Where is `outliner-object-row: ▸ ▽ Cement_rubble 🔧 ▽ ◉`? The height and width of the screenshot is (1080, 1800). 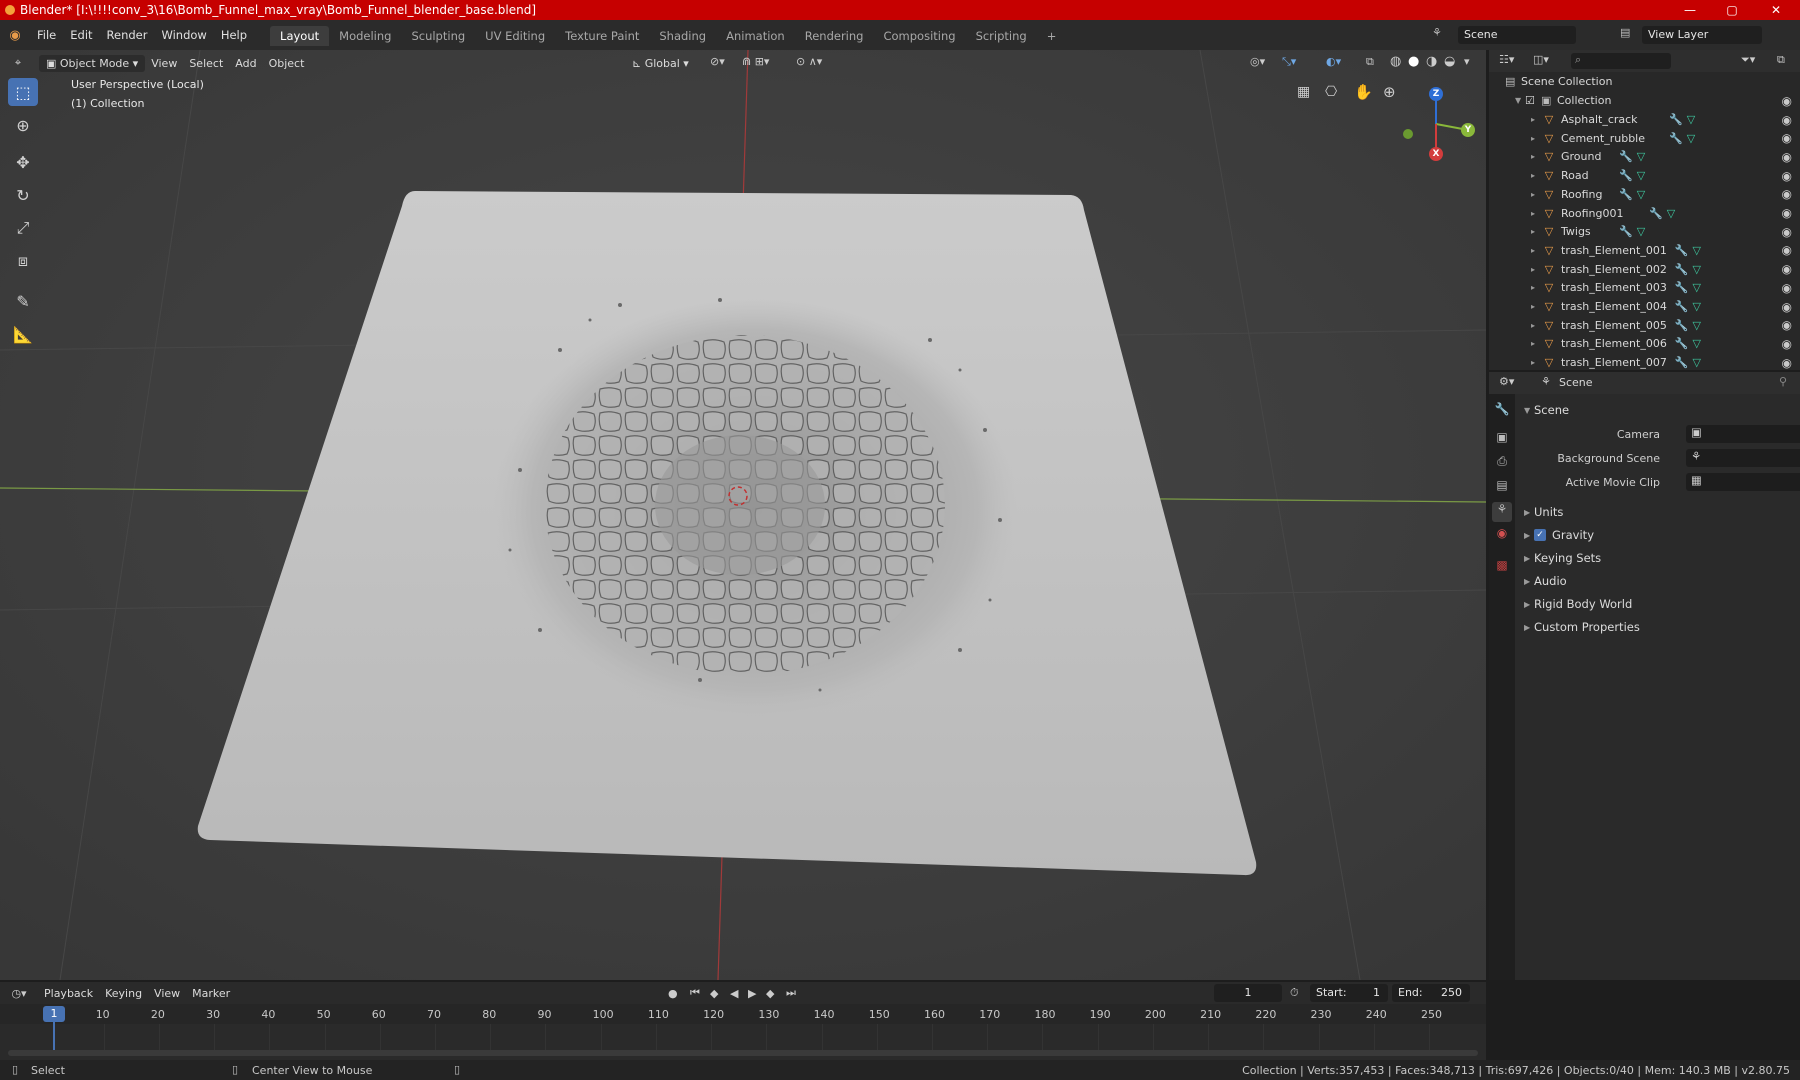
outliner-object-row: ▸ ▽ Cement_rubble 🔧 ▽ ◉ is located at coordinates (1644, 138).